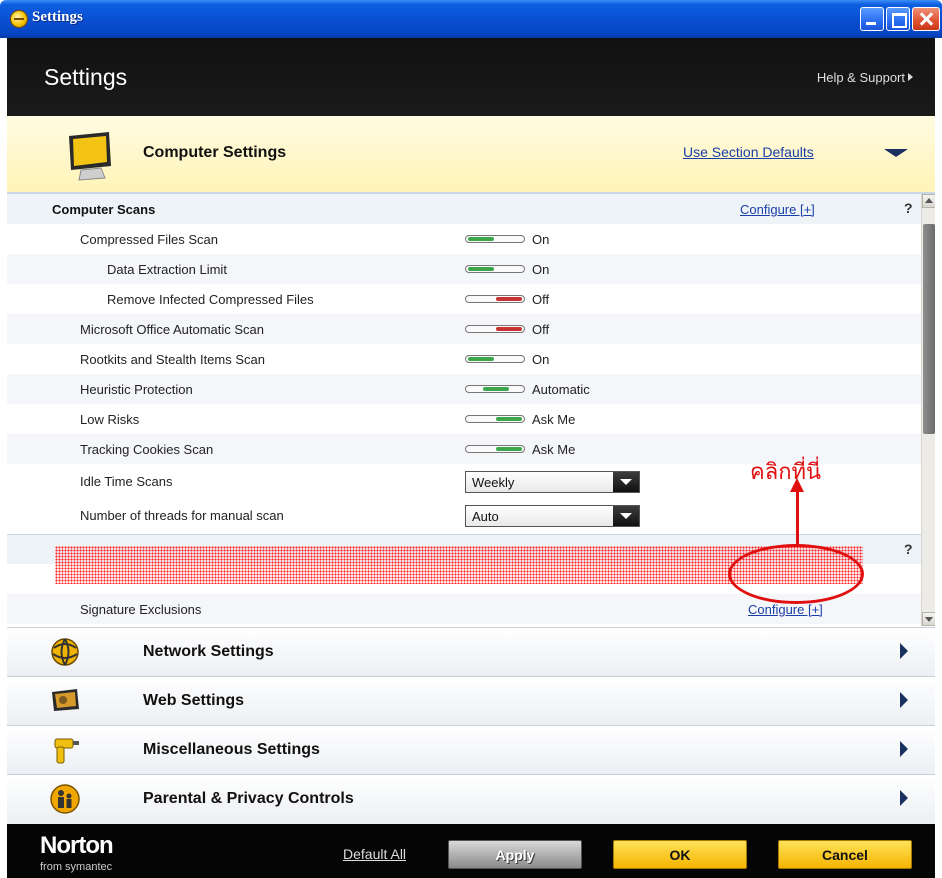 Image resolution: width=942 pixels, height=878 pixels. I want to click on idle-time-scans-select: Weekly, so click(552, 482).